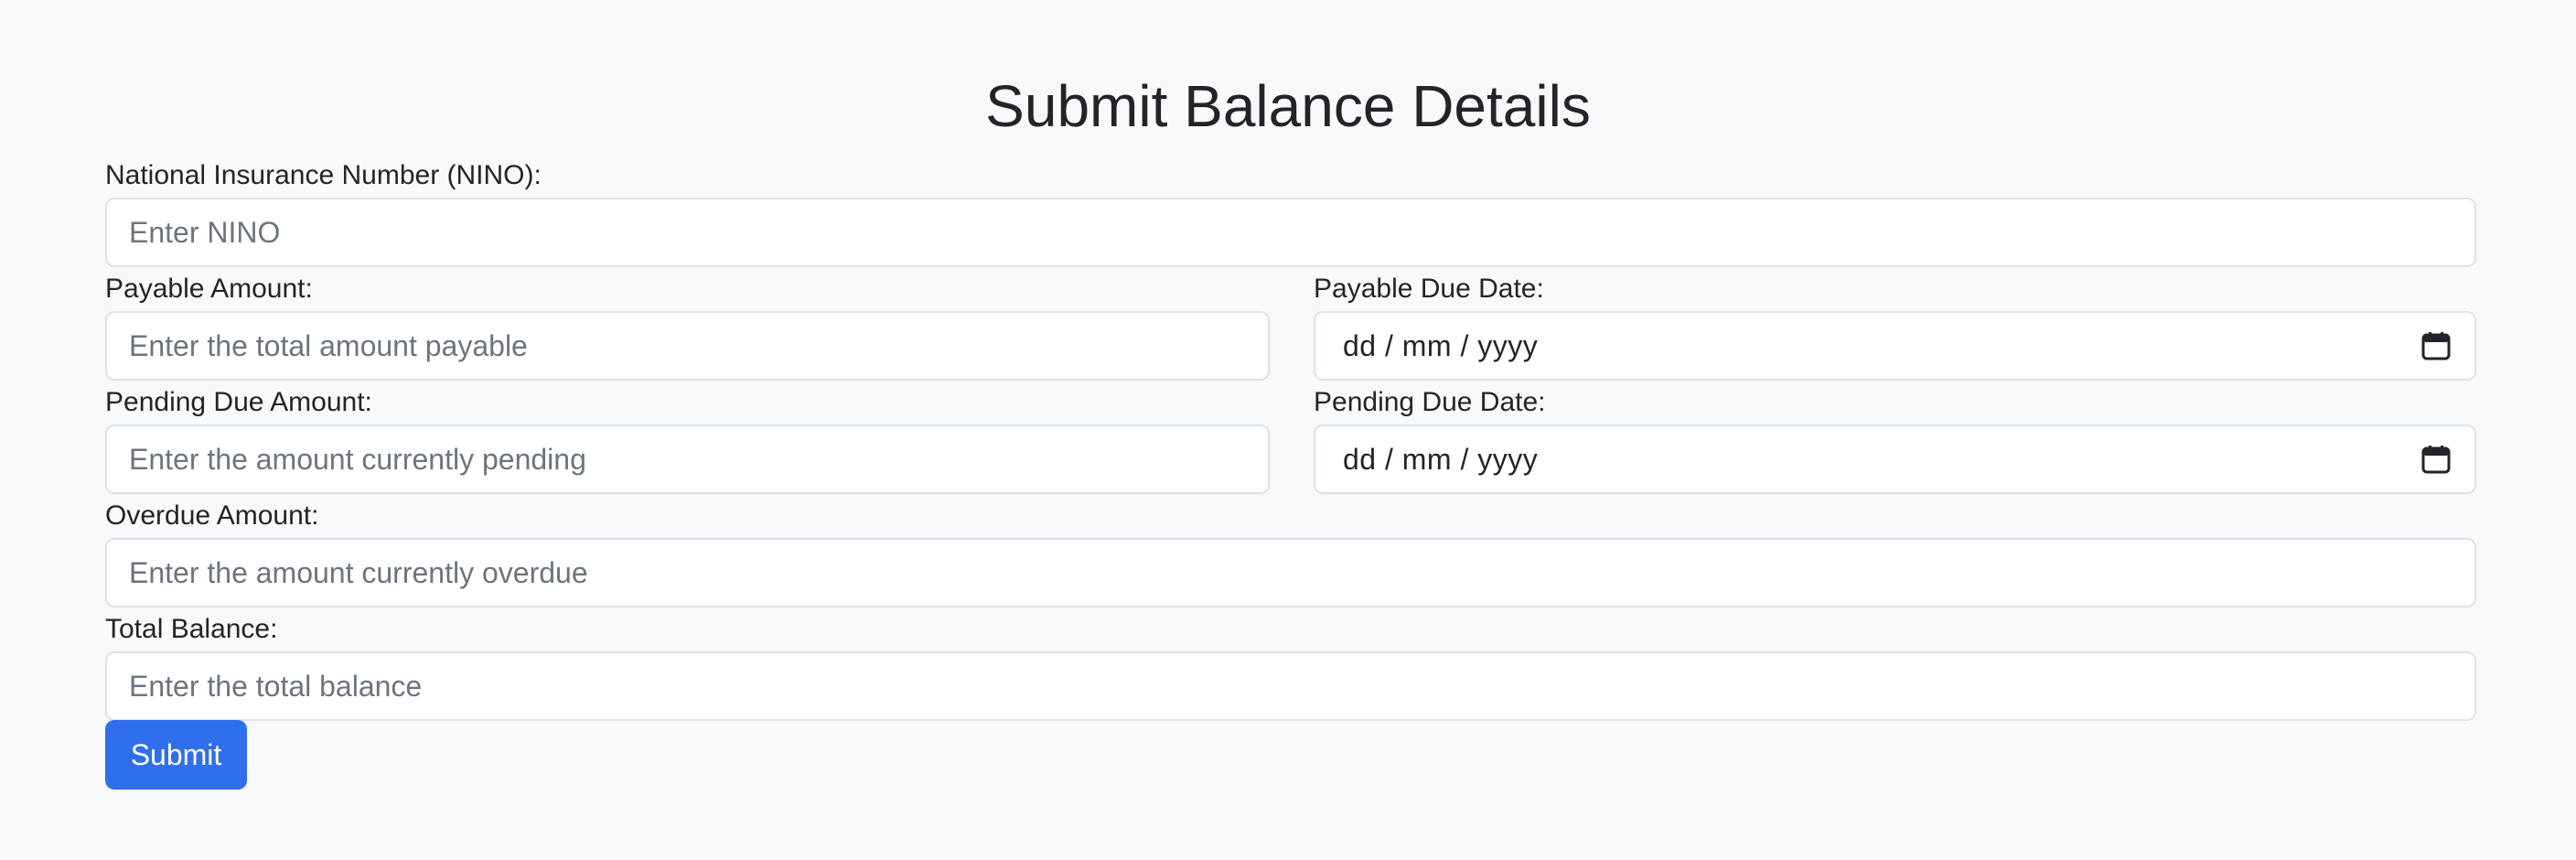 The height and width of the screenshot is (860, 2576). Describe the element at coordinates (687, 459) in the screenshot. I see `pending-due-amount-input` at that location.